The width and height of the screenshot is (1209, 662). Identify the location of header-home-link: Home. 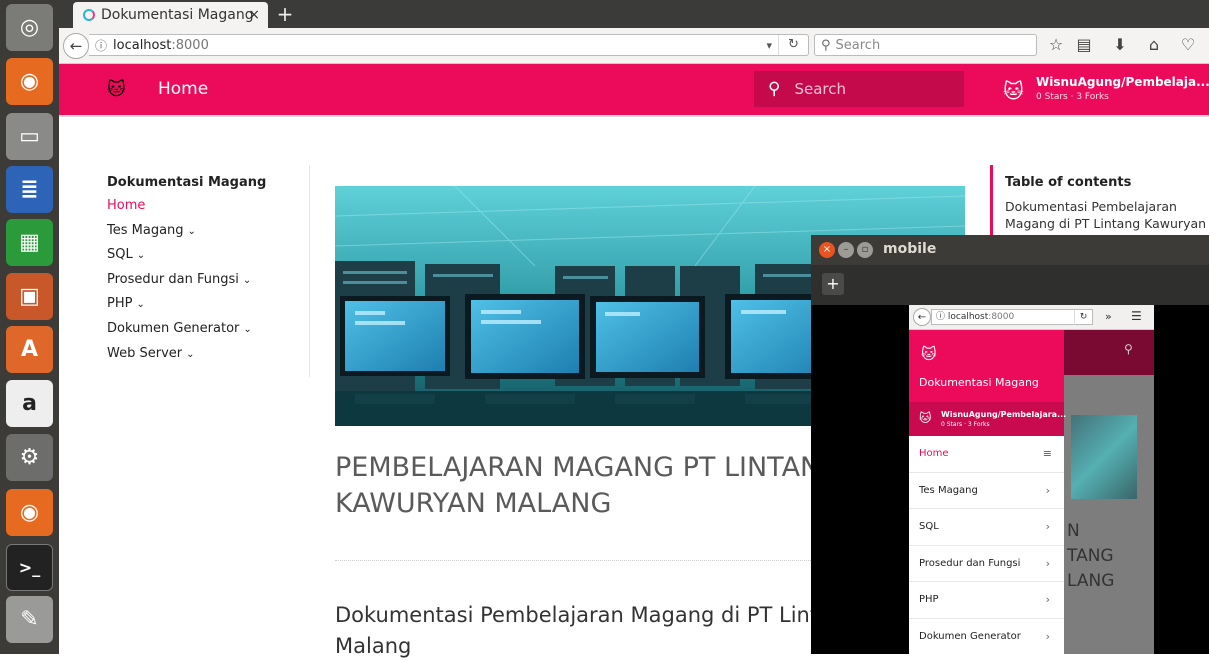
(183, 89).